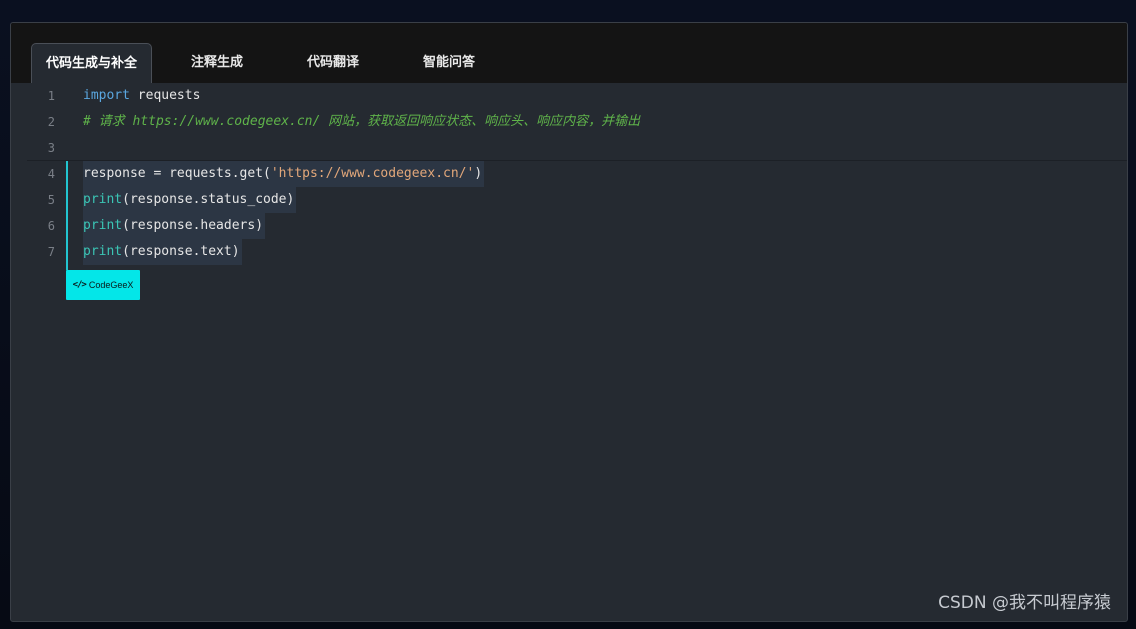 The width and height of the screenshot is (1136, 629). What do you see at coordinates (569, 96) in the screenshot?
I see `code-line: 1 import requests` at bounding box center [569, 96].